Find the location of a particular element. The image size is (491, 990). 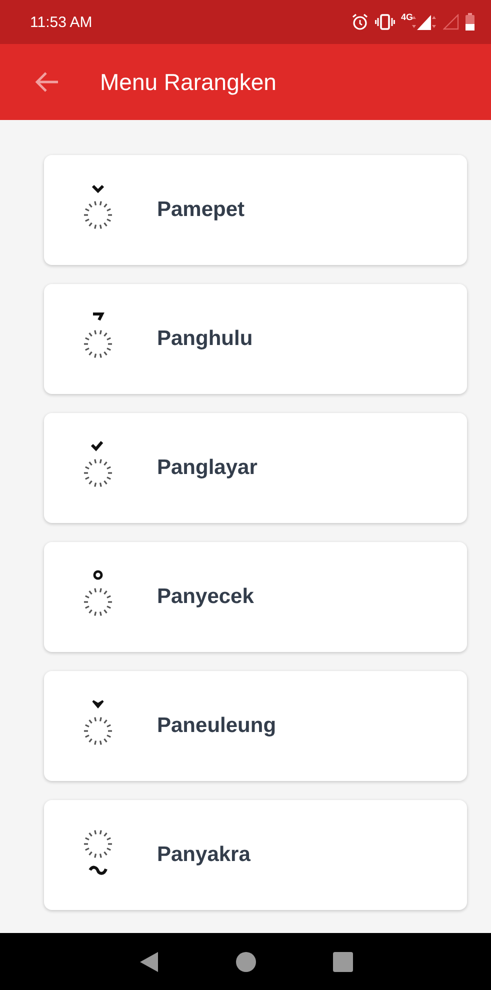

network-label: 4G is located at coordinates (406, 17).